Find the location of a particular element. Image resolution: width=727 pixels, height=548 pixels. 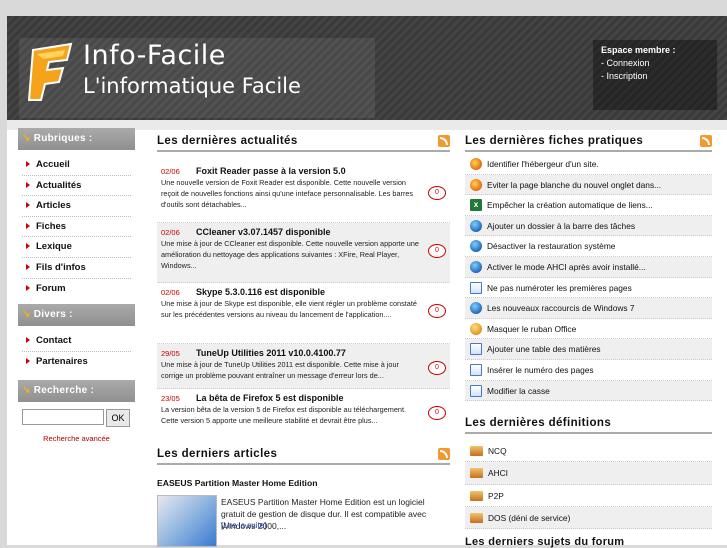

sidebar-item-label: Lexique is located at coordinates (54, 247).